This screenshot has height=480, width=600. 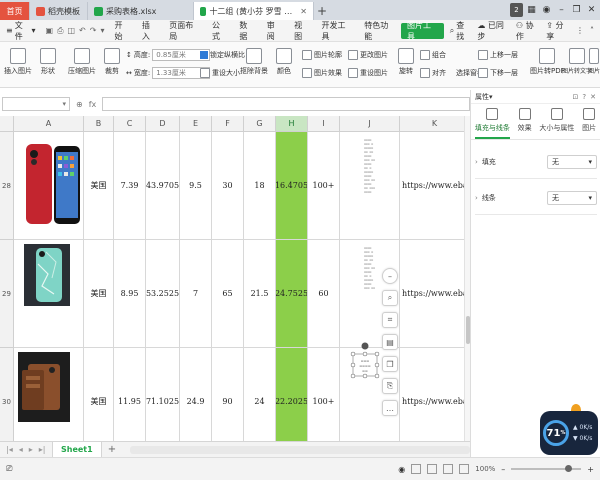 What do you see at coordinates (15, 11) in the screenshot?
I see `tab-home: 首页` at bounding box center [15, 11].